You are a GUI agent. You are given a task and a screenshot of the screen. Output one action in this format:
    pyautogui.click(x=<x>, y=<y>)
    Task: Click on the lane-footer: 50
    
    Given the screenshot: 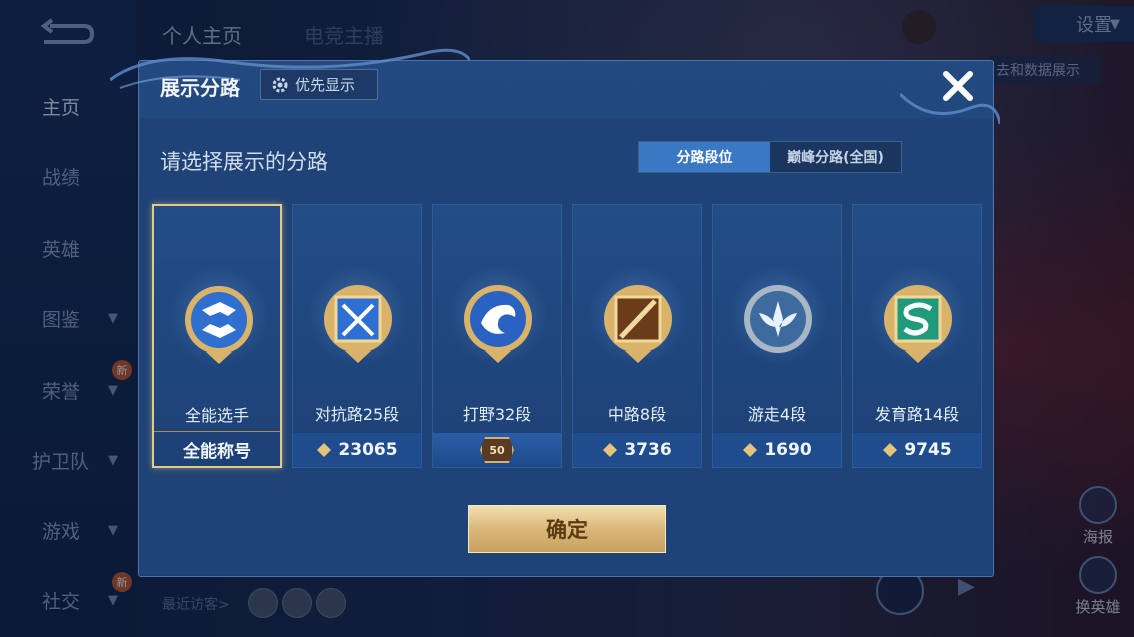 What is the action you would take?
    pyautogui.click(x=497, y=450)
    